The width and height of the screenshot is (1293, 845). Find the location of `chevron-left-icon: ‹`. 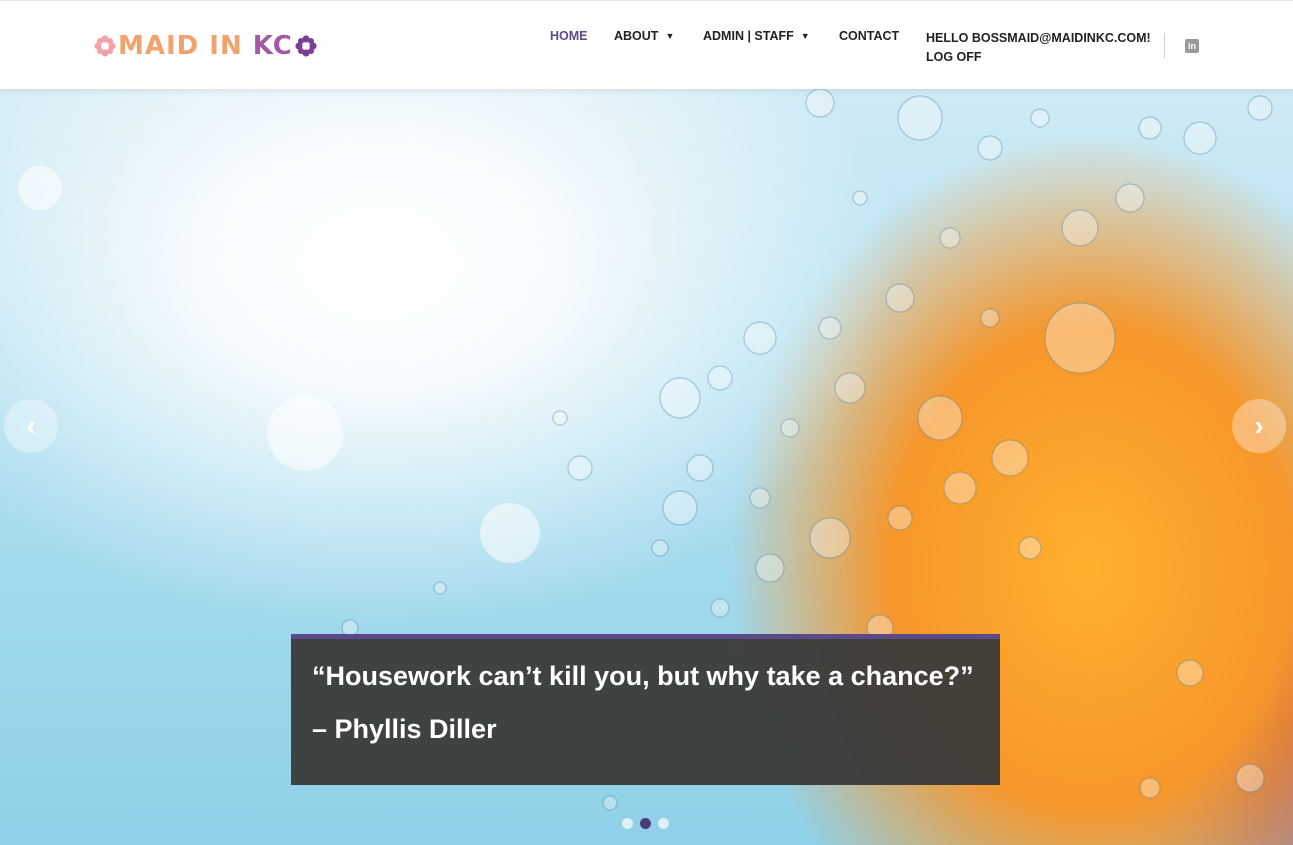

chevron-left-icon: ‹ is located at coordinates (31, 425).